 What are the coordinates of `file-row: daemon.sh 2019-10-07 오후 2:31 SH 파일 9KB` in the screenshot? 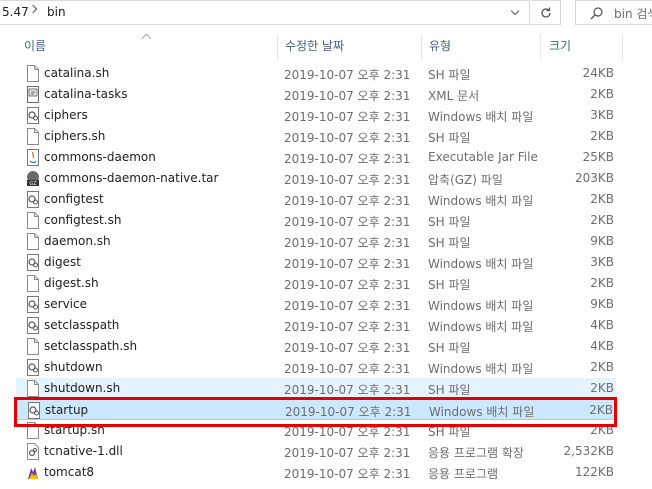 It's located at (316, 241).